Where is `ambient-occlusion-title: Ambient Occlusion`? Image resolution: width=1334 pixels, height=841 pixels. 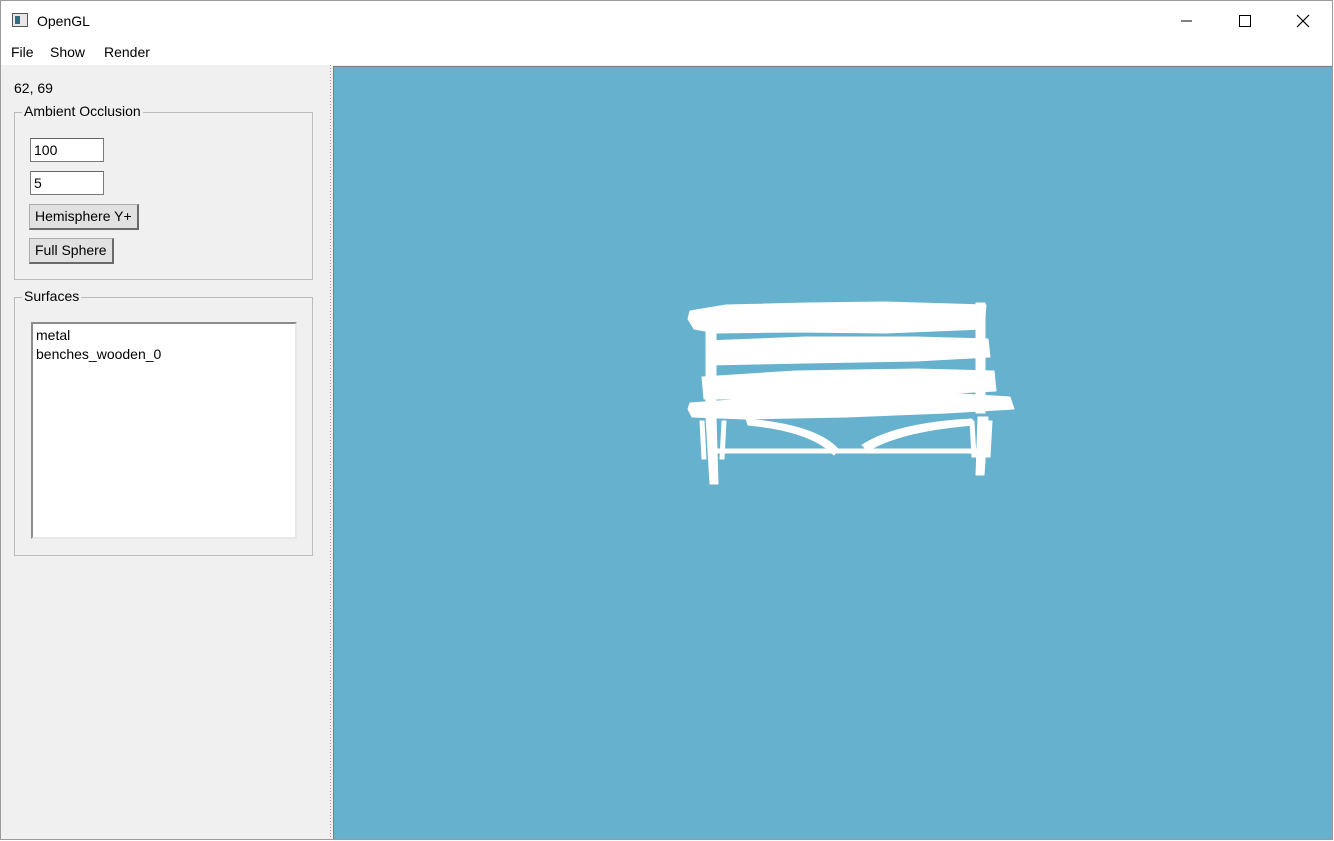
ambient-occlusion-title: Ambient Occlusion is located at coordinates (82, 111).